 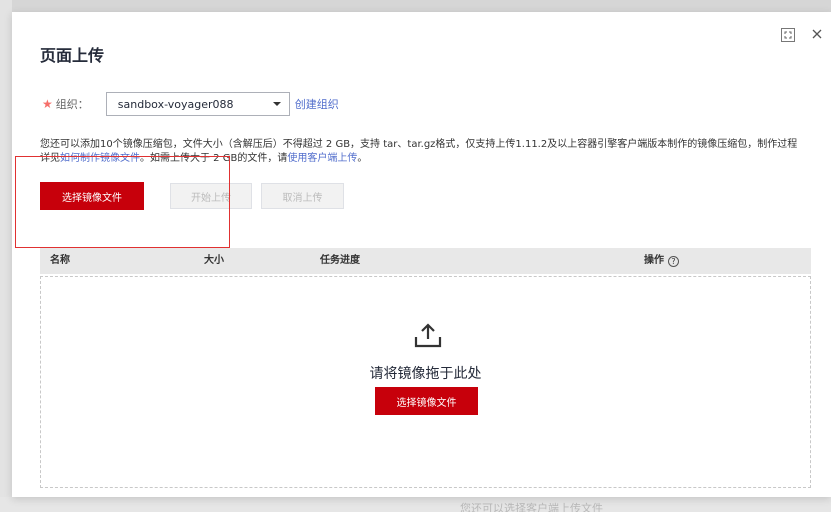 I want to click on column-operations: 操作 ?, so click(x=661, y=261).